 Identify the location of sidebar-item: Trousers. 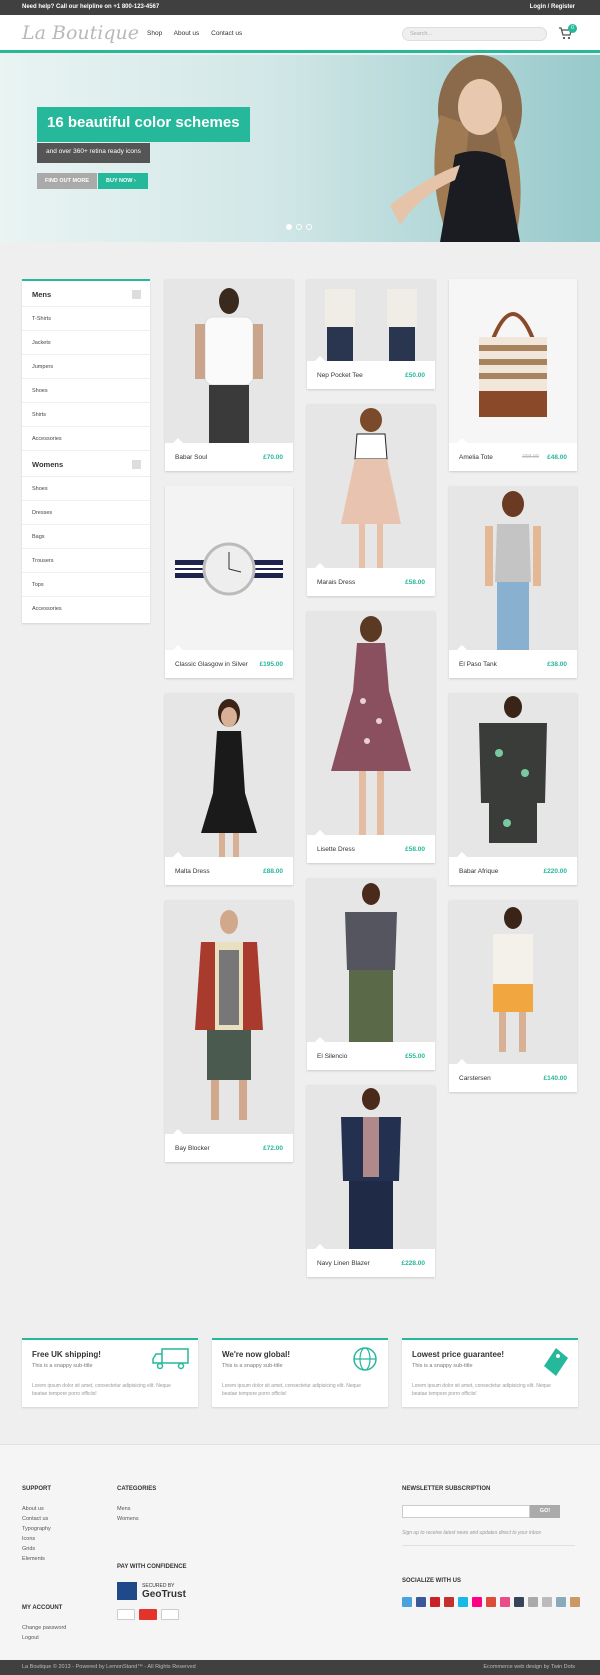
(86, 561).